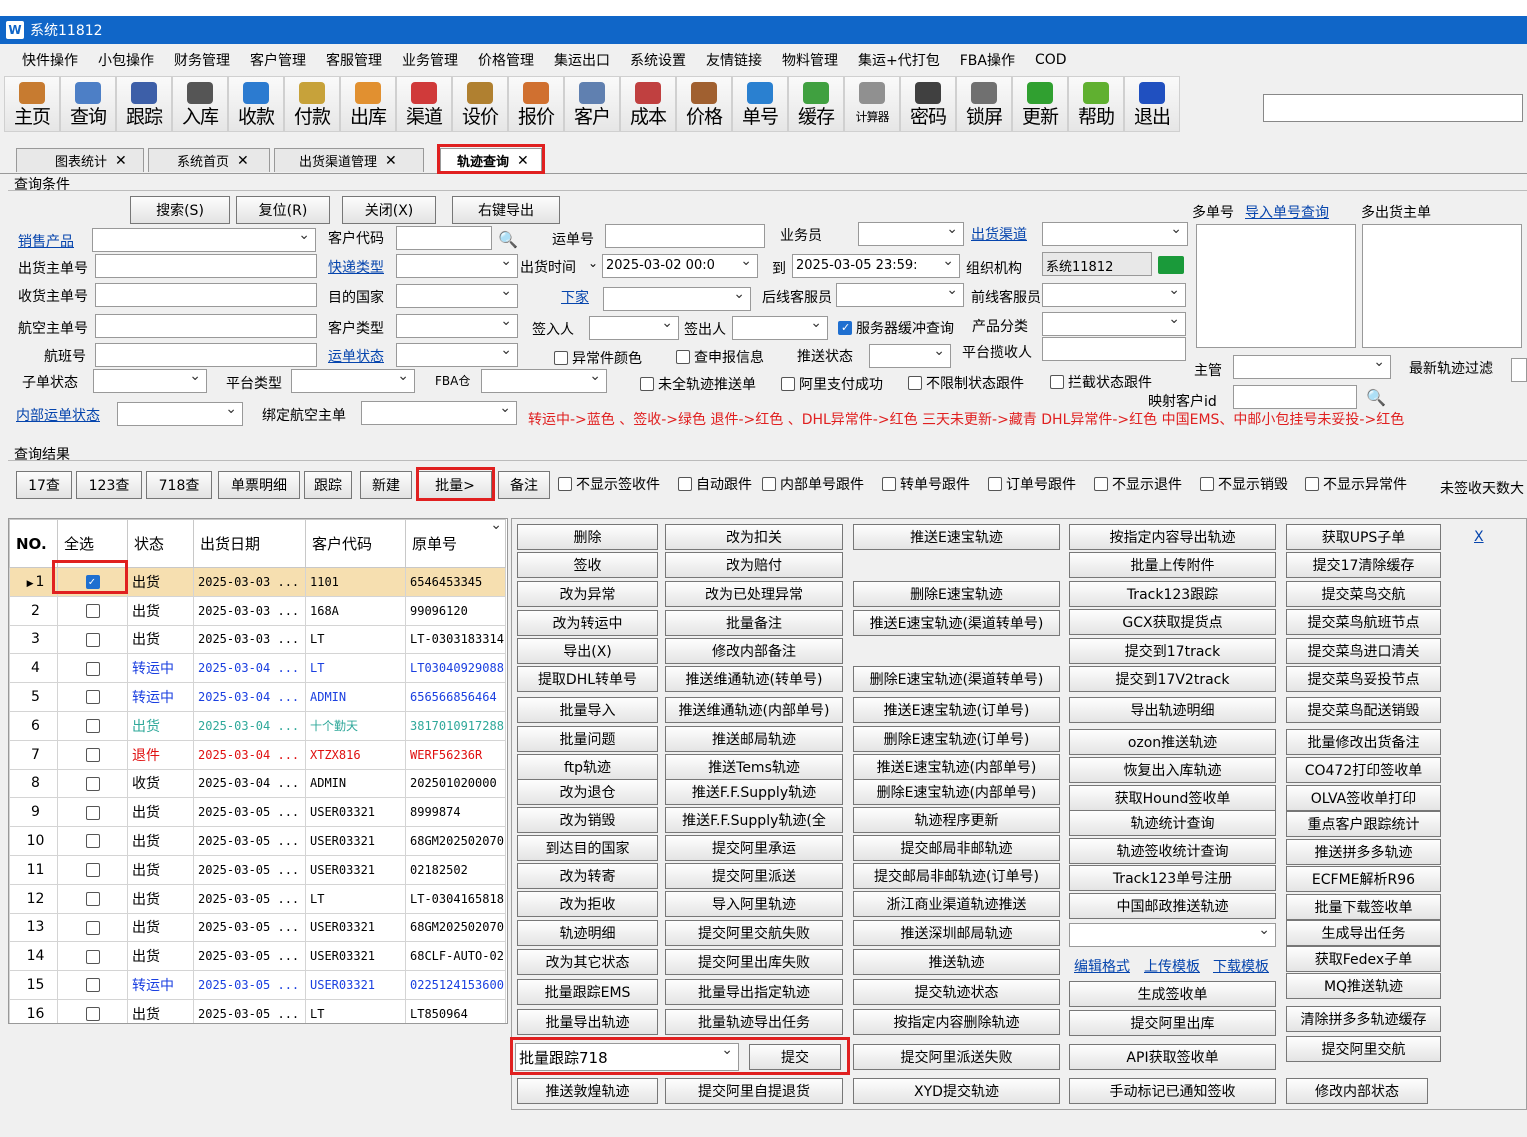 Image resolution: width=1527 pixels, height=1137 pixels. What do you see at coordinates (206, 266) in the screenshot?
I see `ship-master-no-input` at bounding box center [206, 266].